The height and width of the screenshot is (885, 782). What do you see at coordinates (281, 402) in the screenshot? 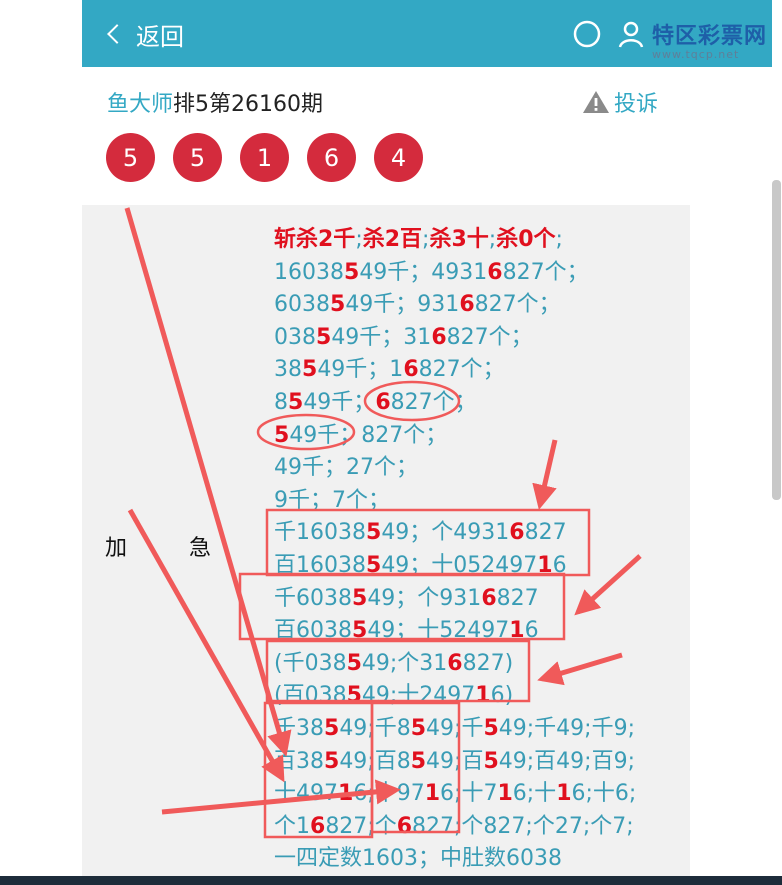
I see `line-text: 8` at bounding box center [281, 402].